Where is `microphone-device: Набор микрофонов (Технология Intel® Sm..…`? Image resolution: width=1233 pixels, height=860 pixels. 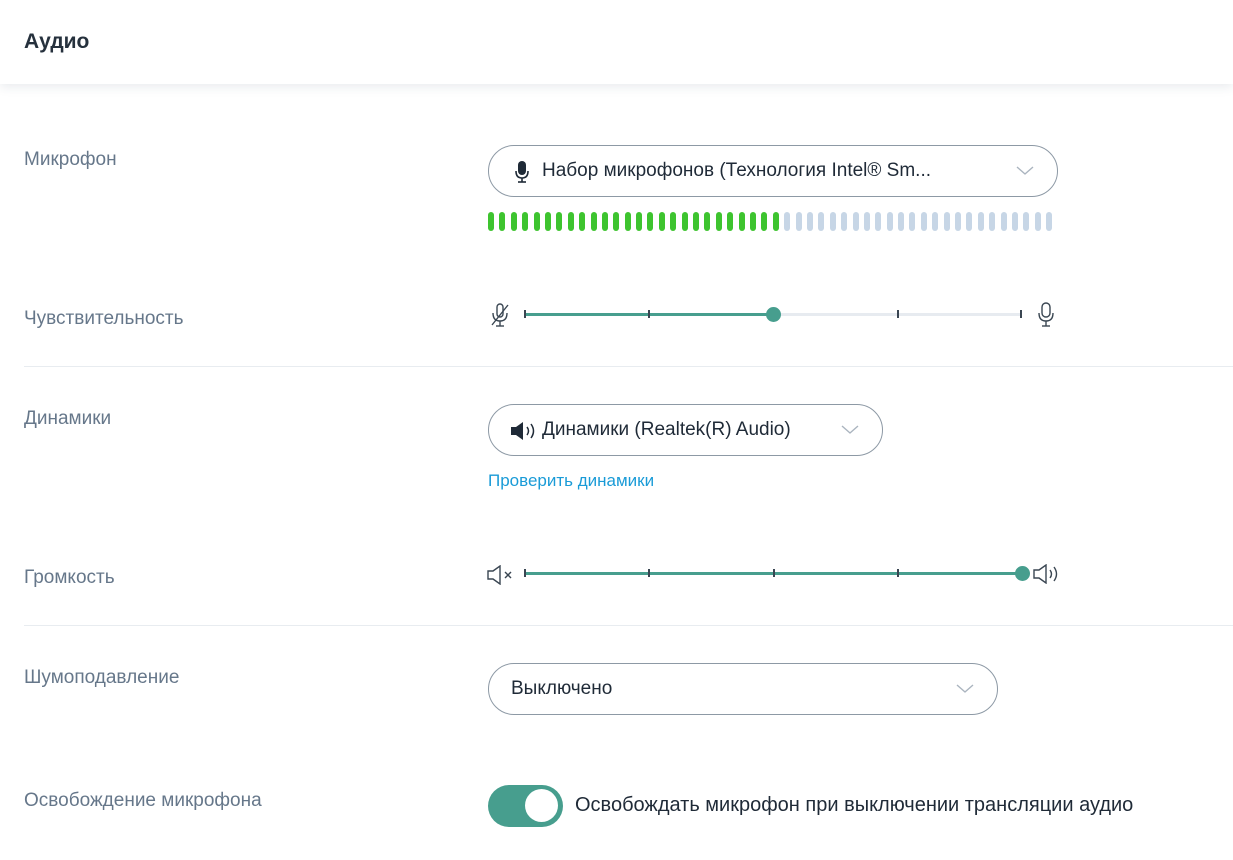
microphone-device: Набор микрофонов (Технология Intel® Sm..… is located at coordinates (736, 170).